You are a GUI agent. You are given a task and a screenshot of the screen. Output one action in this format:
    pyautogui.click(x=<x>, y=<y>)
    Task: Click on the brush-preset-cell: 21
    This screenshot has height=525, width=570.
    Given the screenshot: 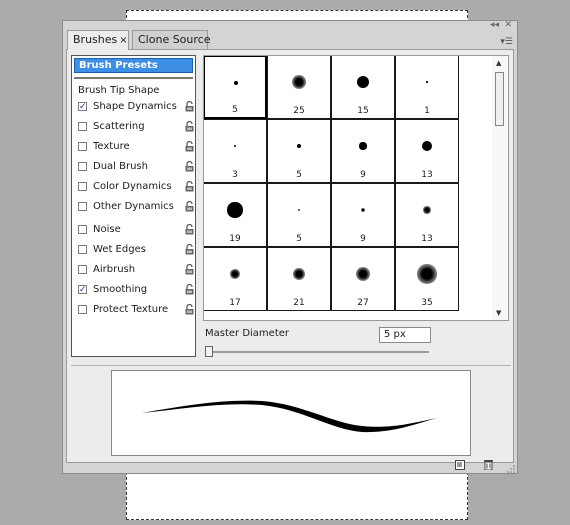 What is the action you would take?
    pyautogui.click(x=299, y=279)
    